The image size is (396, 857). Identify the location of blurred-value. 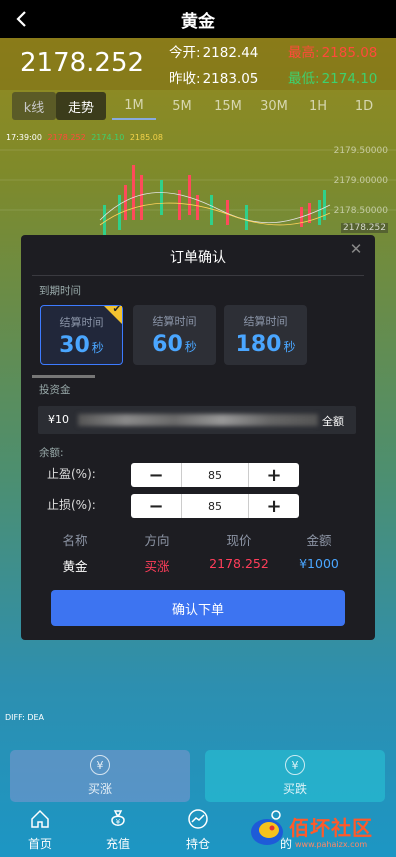
(198, 420).